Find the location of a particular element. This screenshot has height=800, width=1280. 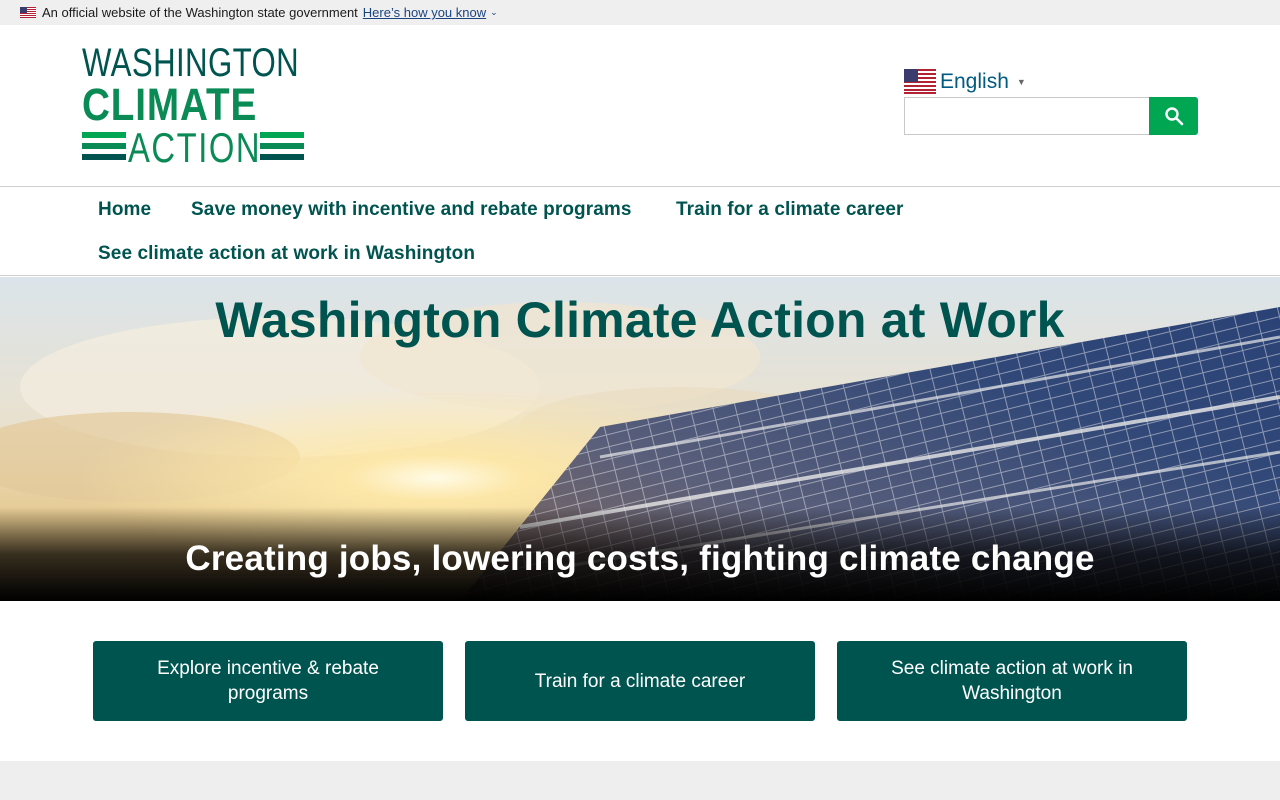

chevron-down-icon: ⌄ is located at coordinates (494, 12).